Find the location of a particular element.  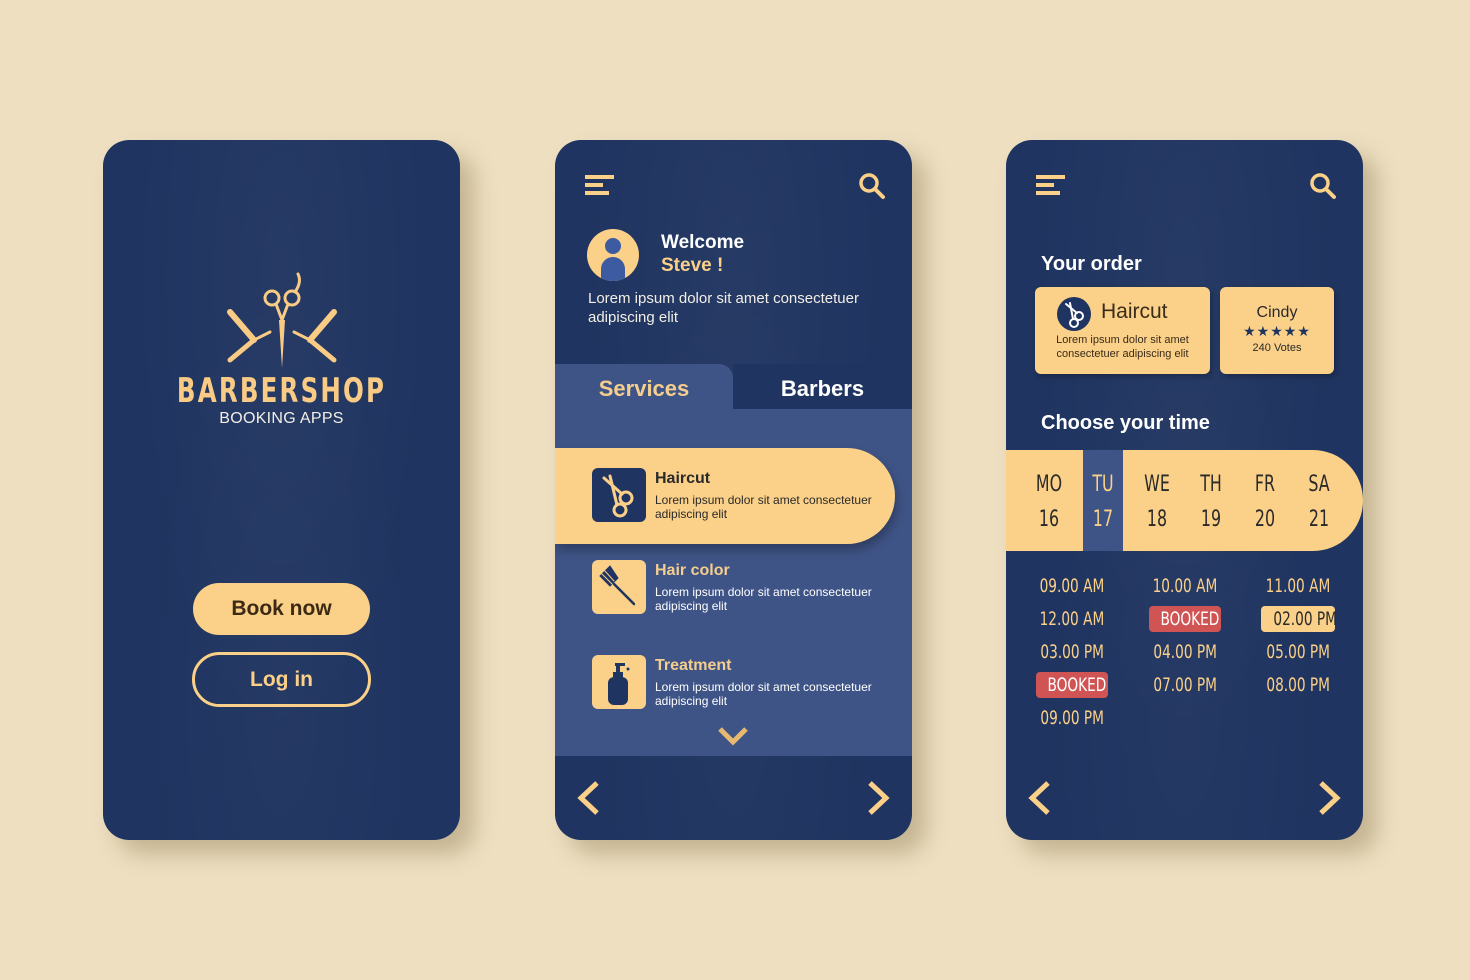

day-date: 20 is located at coordinates (1265, 519).